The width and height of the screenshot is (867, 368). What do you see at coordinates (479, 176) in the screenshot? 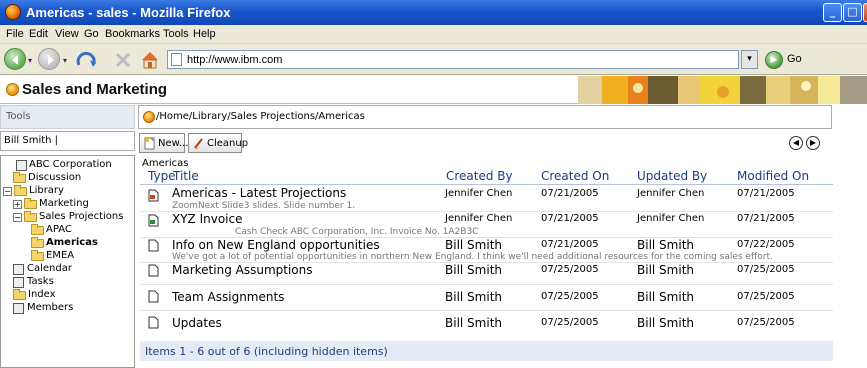
I see `column-header-created-by: Created By` at bounding box center [479, 176].